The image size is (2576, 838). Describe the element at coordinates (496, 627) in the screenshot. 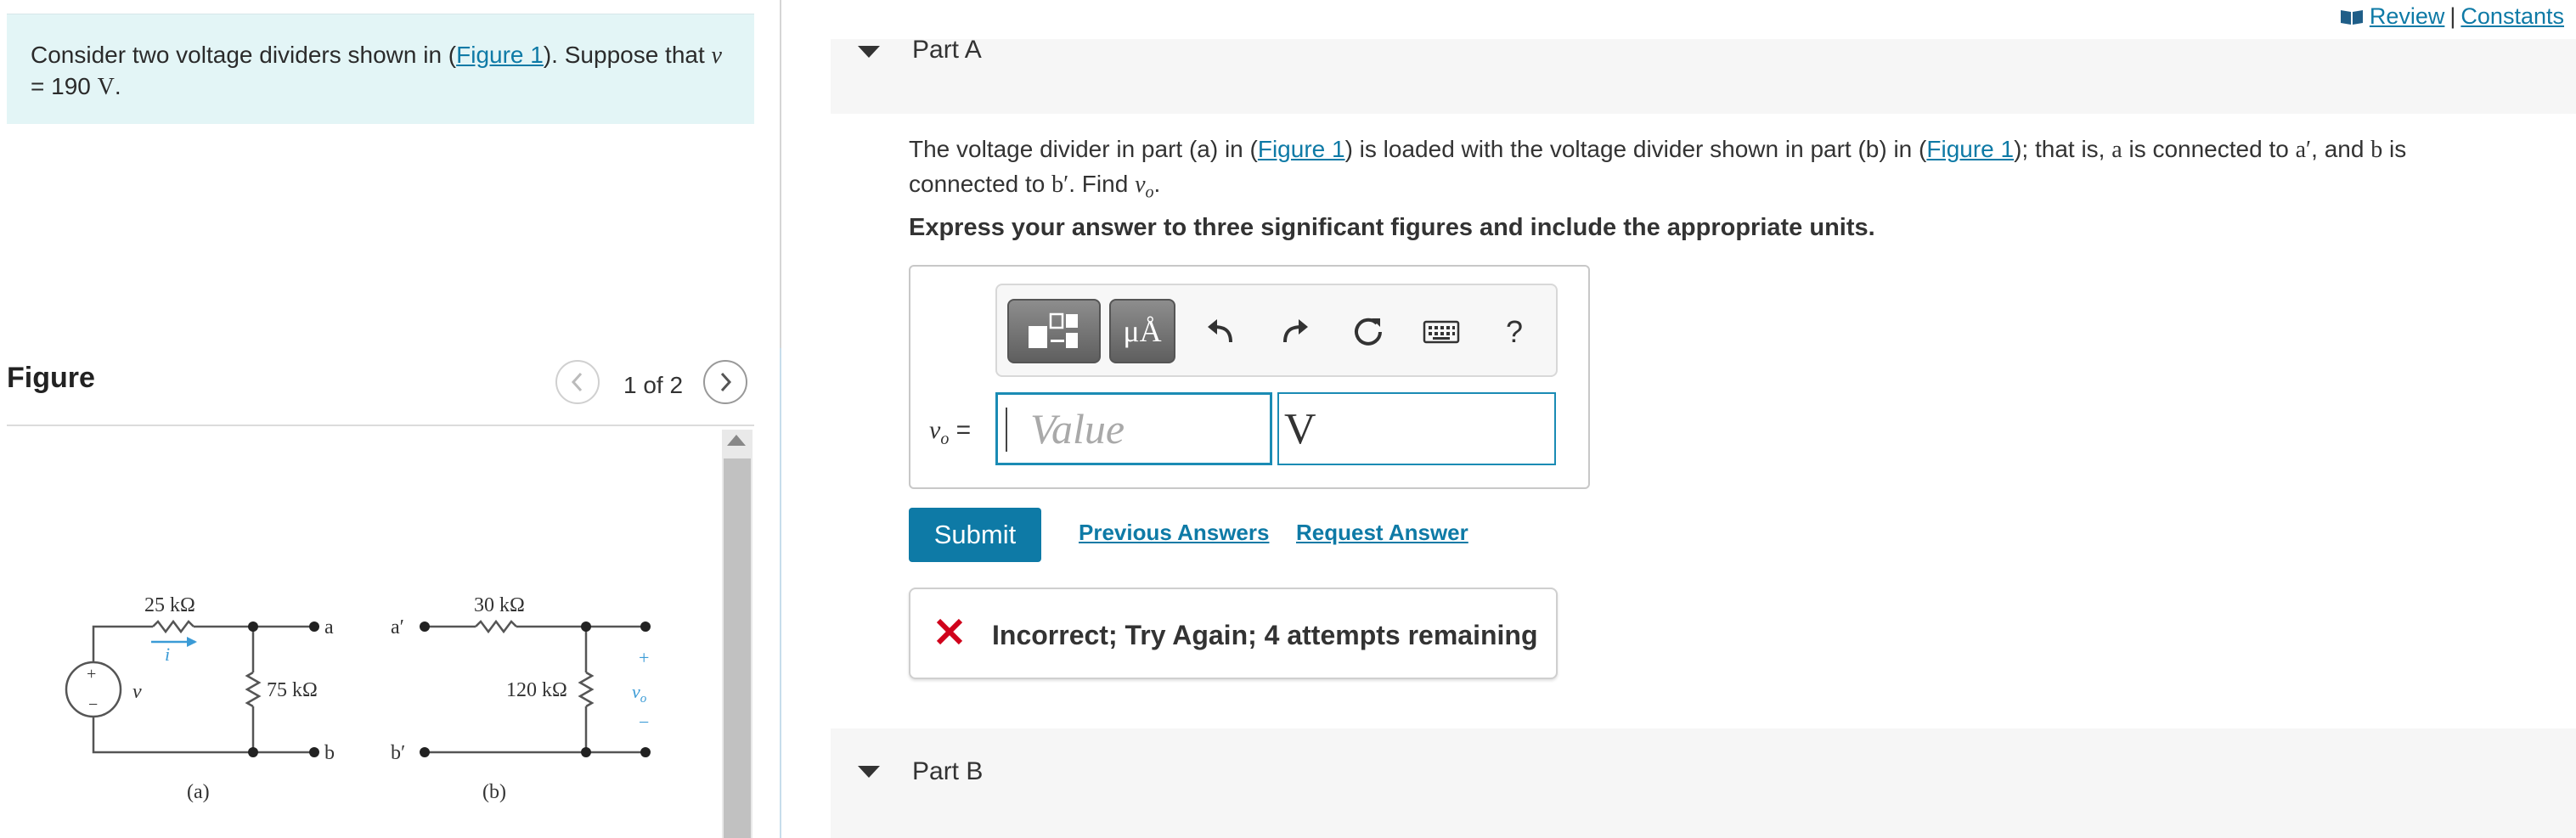

I see `resistor-30k` at that location.